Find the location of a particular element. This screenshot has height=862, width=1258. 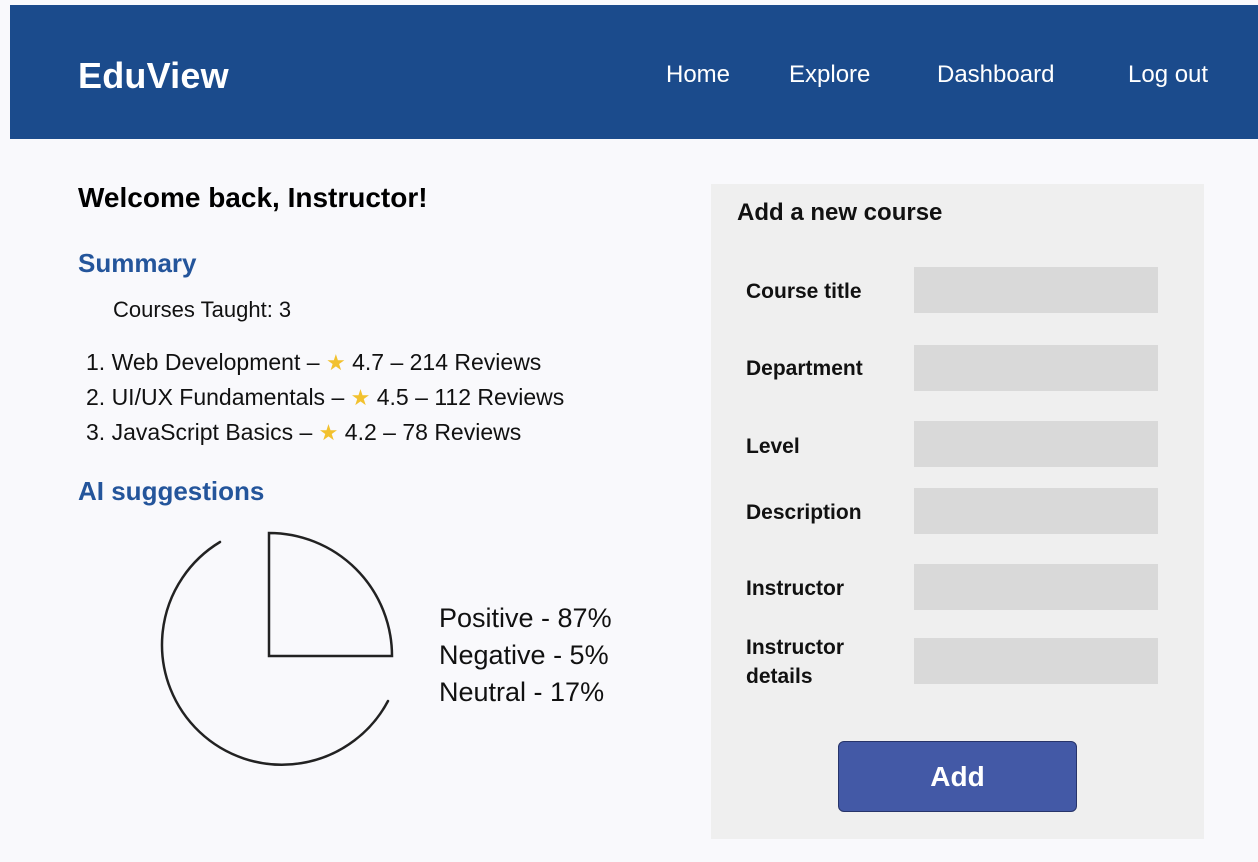

instructor-details-input is located at coordinates (1036, 661).